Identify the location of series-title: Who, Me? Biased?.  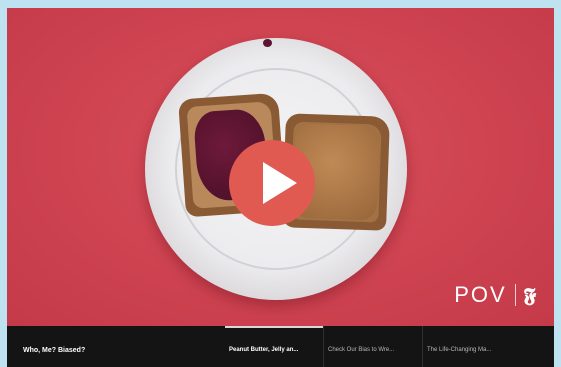
(54, 350).